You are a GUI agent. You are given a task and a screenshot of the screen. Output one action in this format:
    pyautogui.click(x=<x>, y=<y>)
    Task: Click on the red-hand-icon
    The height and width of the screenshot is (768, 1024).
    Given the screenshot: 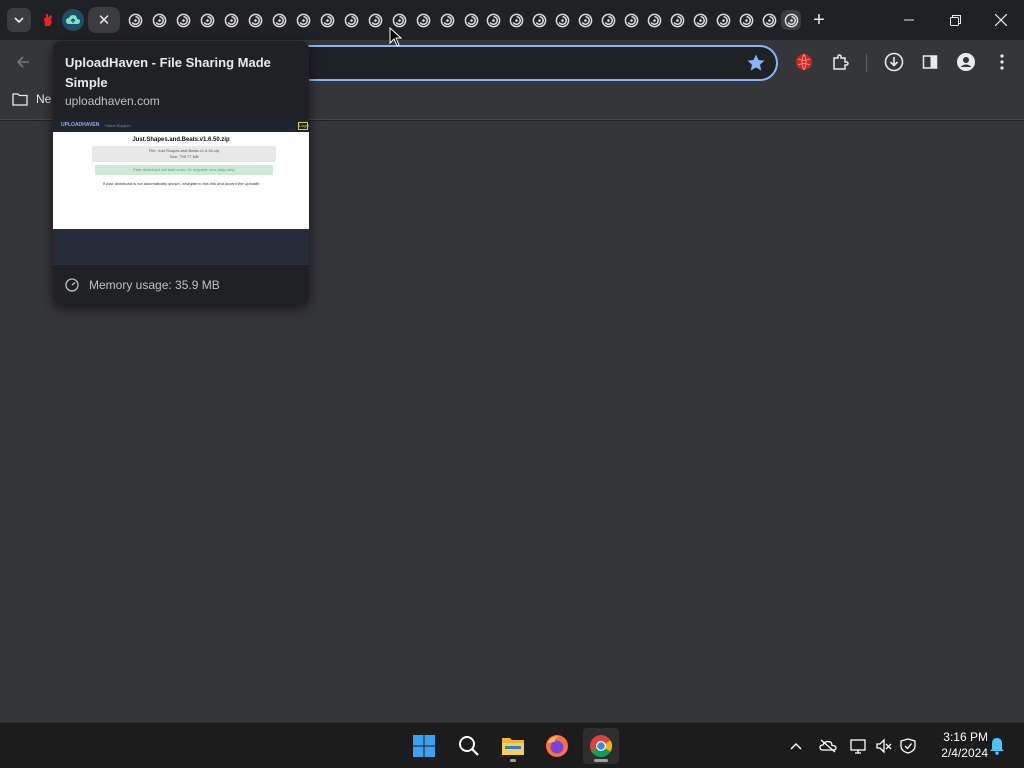 What is the action you would take?
    pyautogui.click(x=48, y=20)
    